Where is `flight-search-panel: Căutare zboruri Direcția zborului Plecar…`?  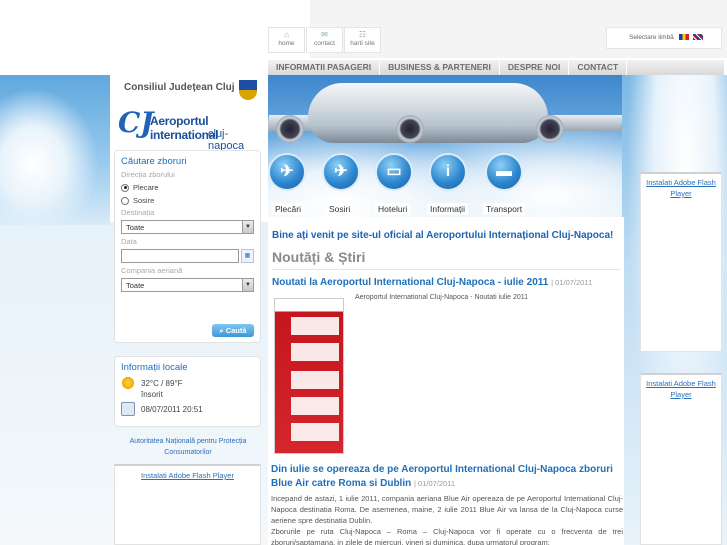
flight-search-panel: Căutare zboruri Direcția zborului Plecar… is located at coordinates (187, 246).